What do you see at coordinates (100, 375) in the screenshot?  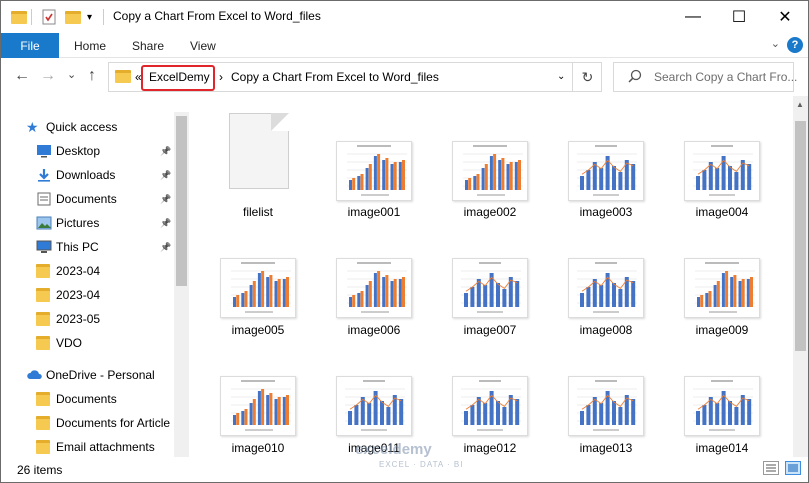 I see `sidebar-item-label: OneDrive - Personal` at bounding box center [100, 375].